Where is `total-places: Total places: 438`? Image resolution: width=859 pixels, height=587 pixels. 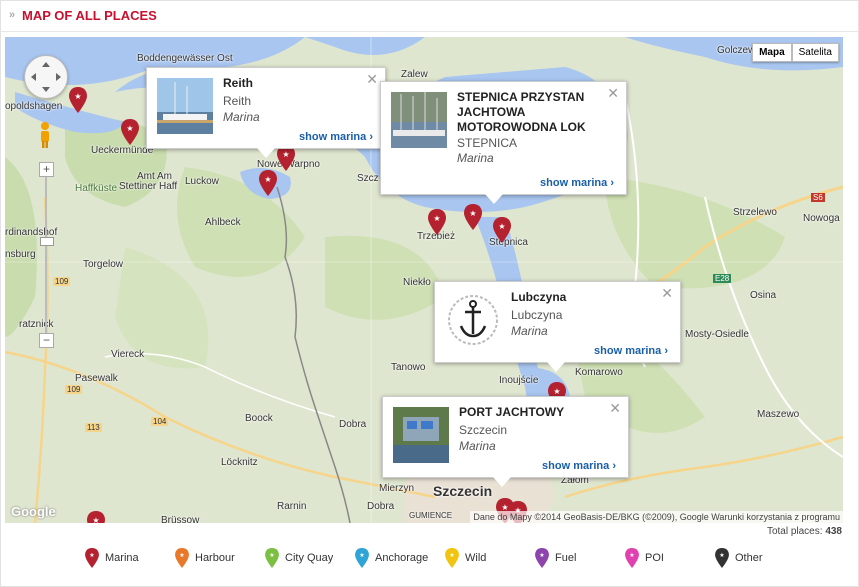
total-places: Total places: 438 is located at coordinates (804, 531).